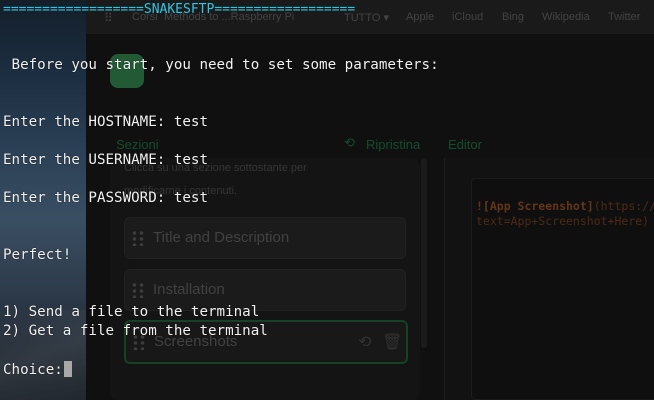 Image resolution: width=654 pixels, height=400 pixels. I want to click on password-prompt: Enter the PASSWORD: test, so click(105, 198).